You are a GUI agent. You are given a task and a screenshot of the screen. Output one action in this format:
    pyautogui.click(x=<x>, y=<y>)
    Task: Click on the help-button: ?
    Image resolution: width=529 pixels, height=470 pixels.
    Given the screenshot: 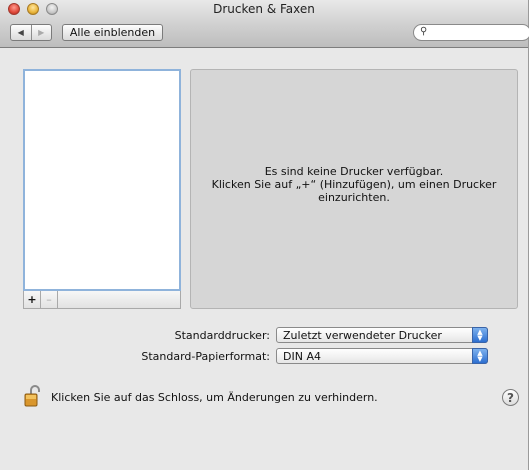 What is the action you would take?
    pyautogui.click(x=510, y=397)
    